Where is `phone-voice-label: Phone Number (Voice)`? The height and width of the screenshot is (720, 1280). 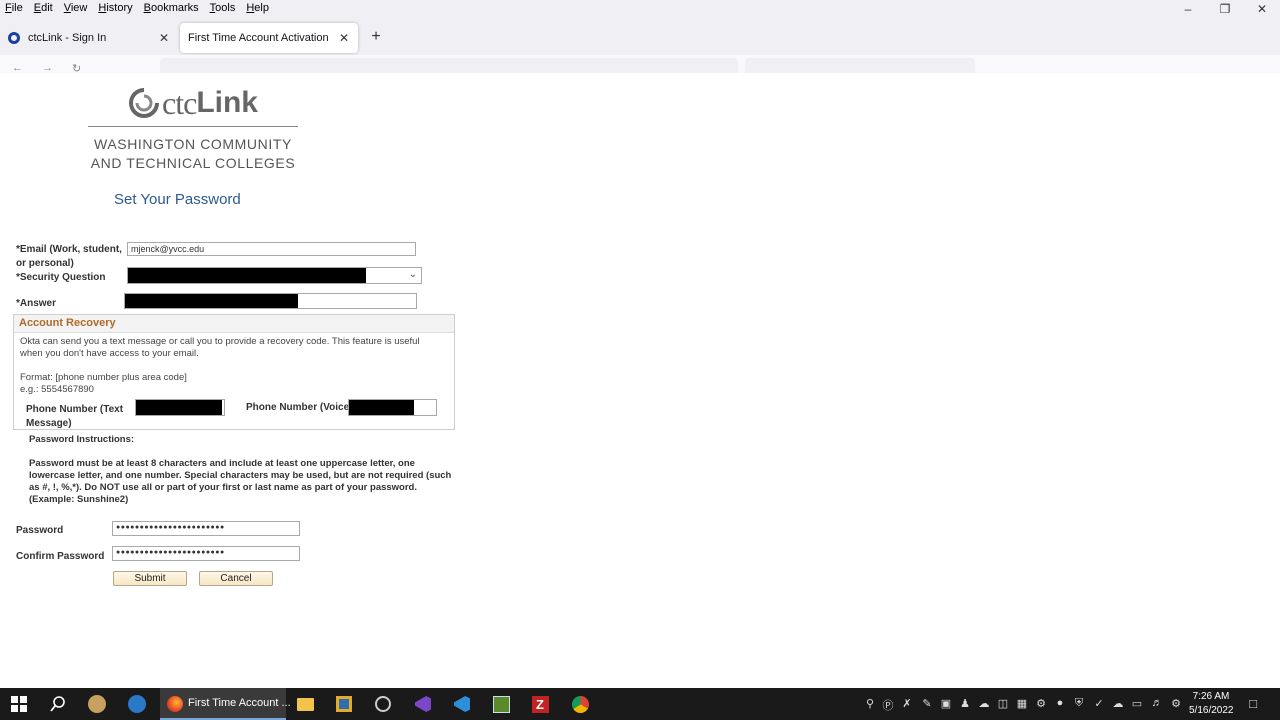
phone-voice-label: Phone Number (Voice) is located at coordinates (299, 407).